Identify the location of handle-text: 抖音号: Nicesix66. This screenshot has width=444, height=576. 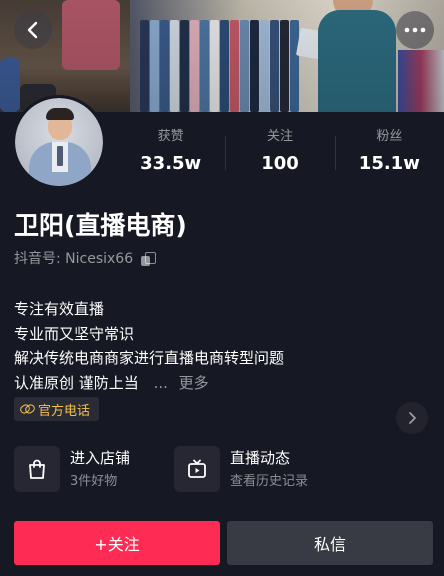
(74, 259).